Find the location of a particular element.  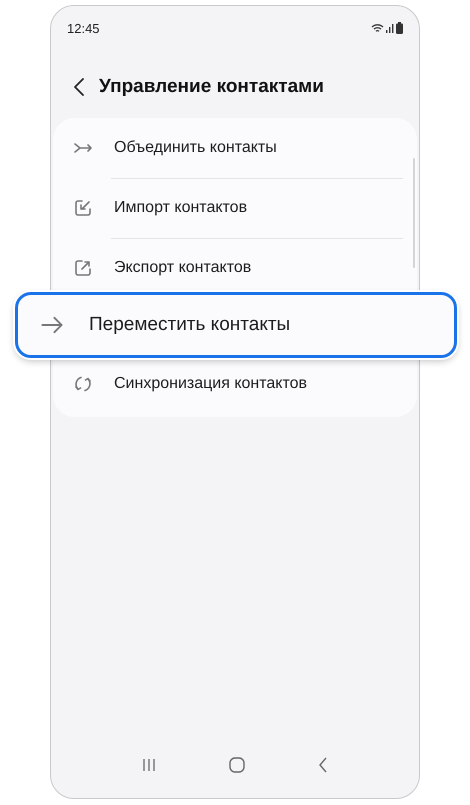

menu-item: Объединить контакты is located at coordinates (235, 148).